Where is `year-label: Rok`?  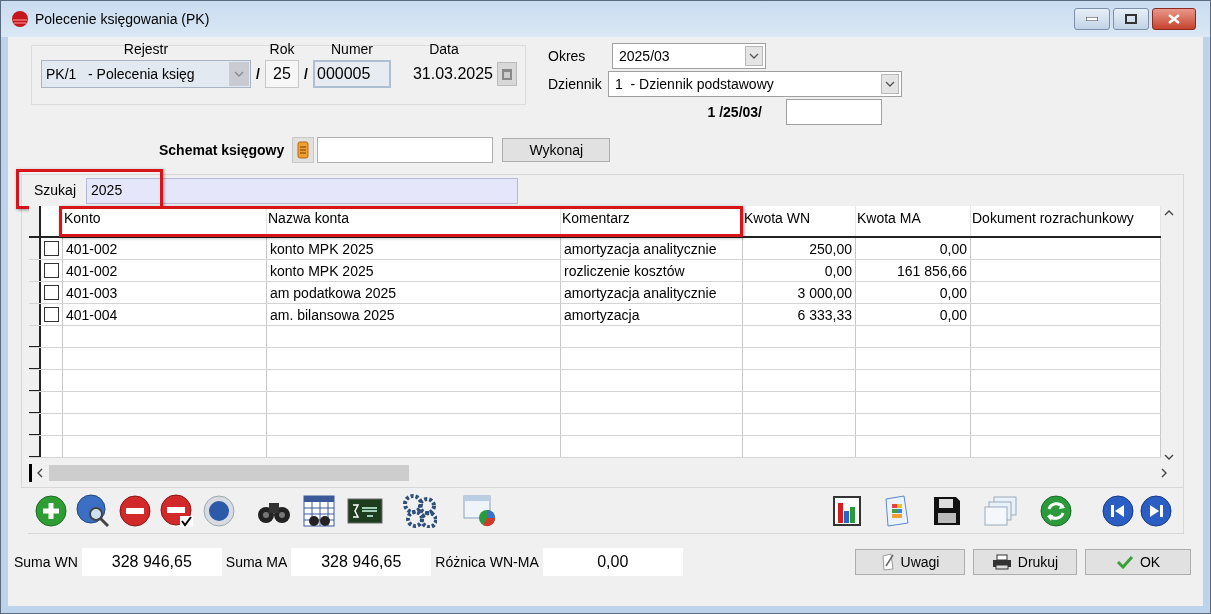 year-label: Rok is located at coordinates (282, 49).